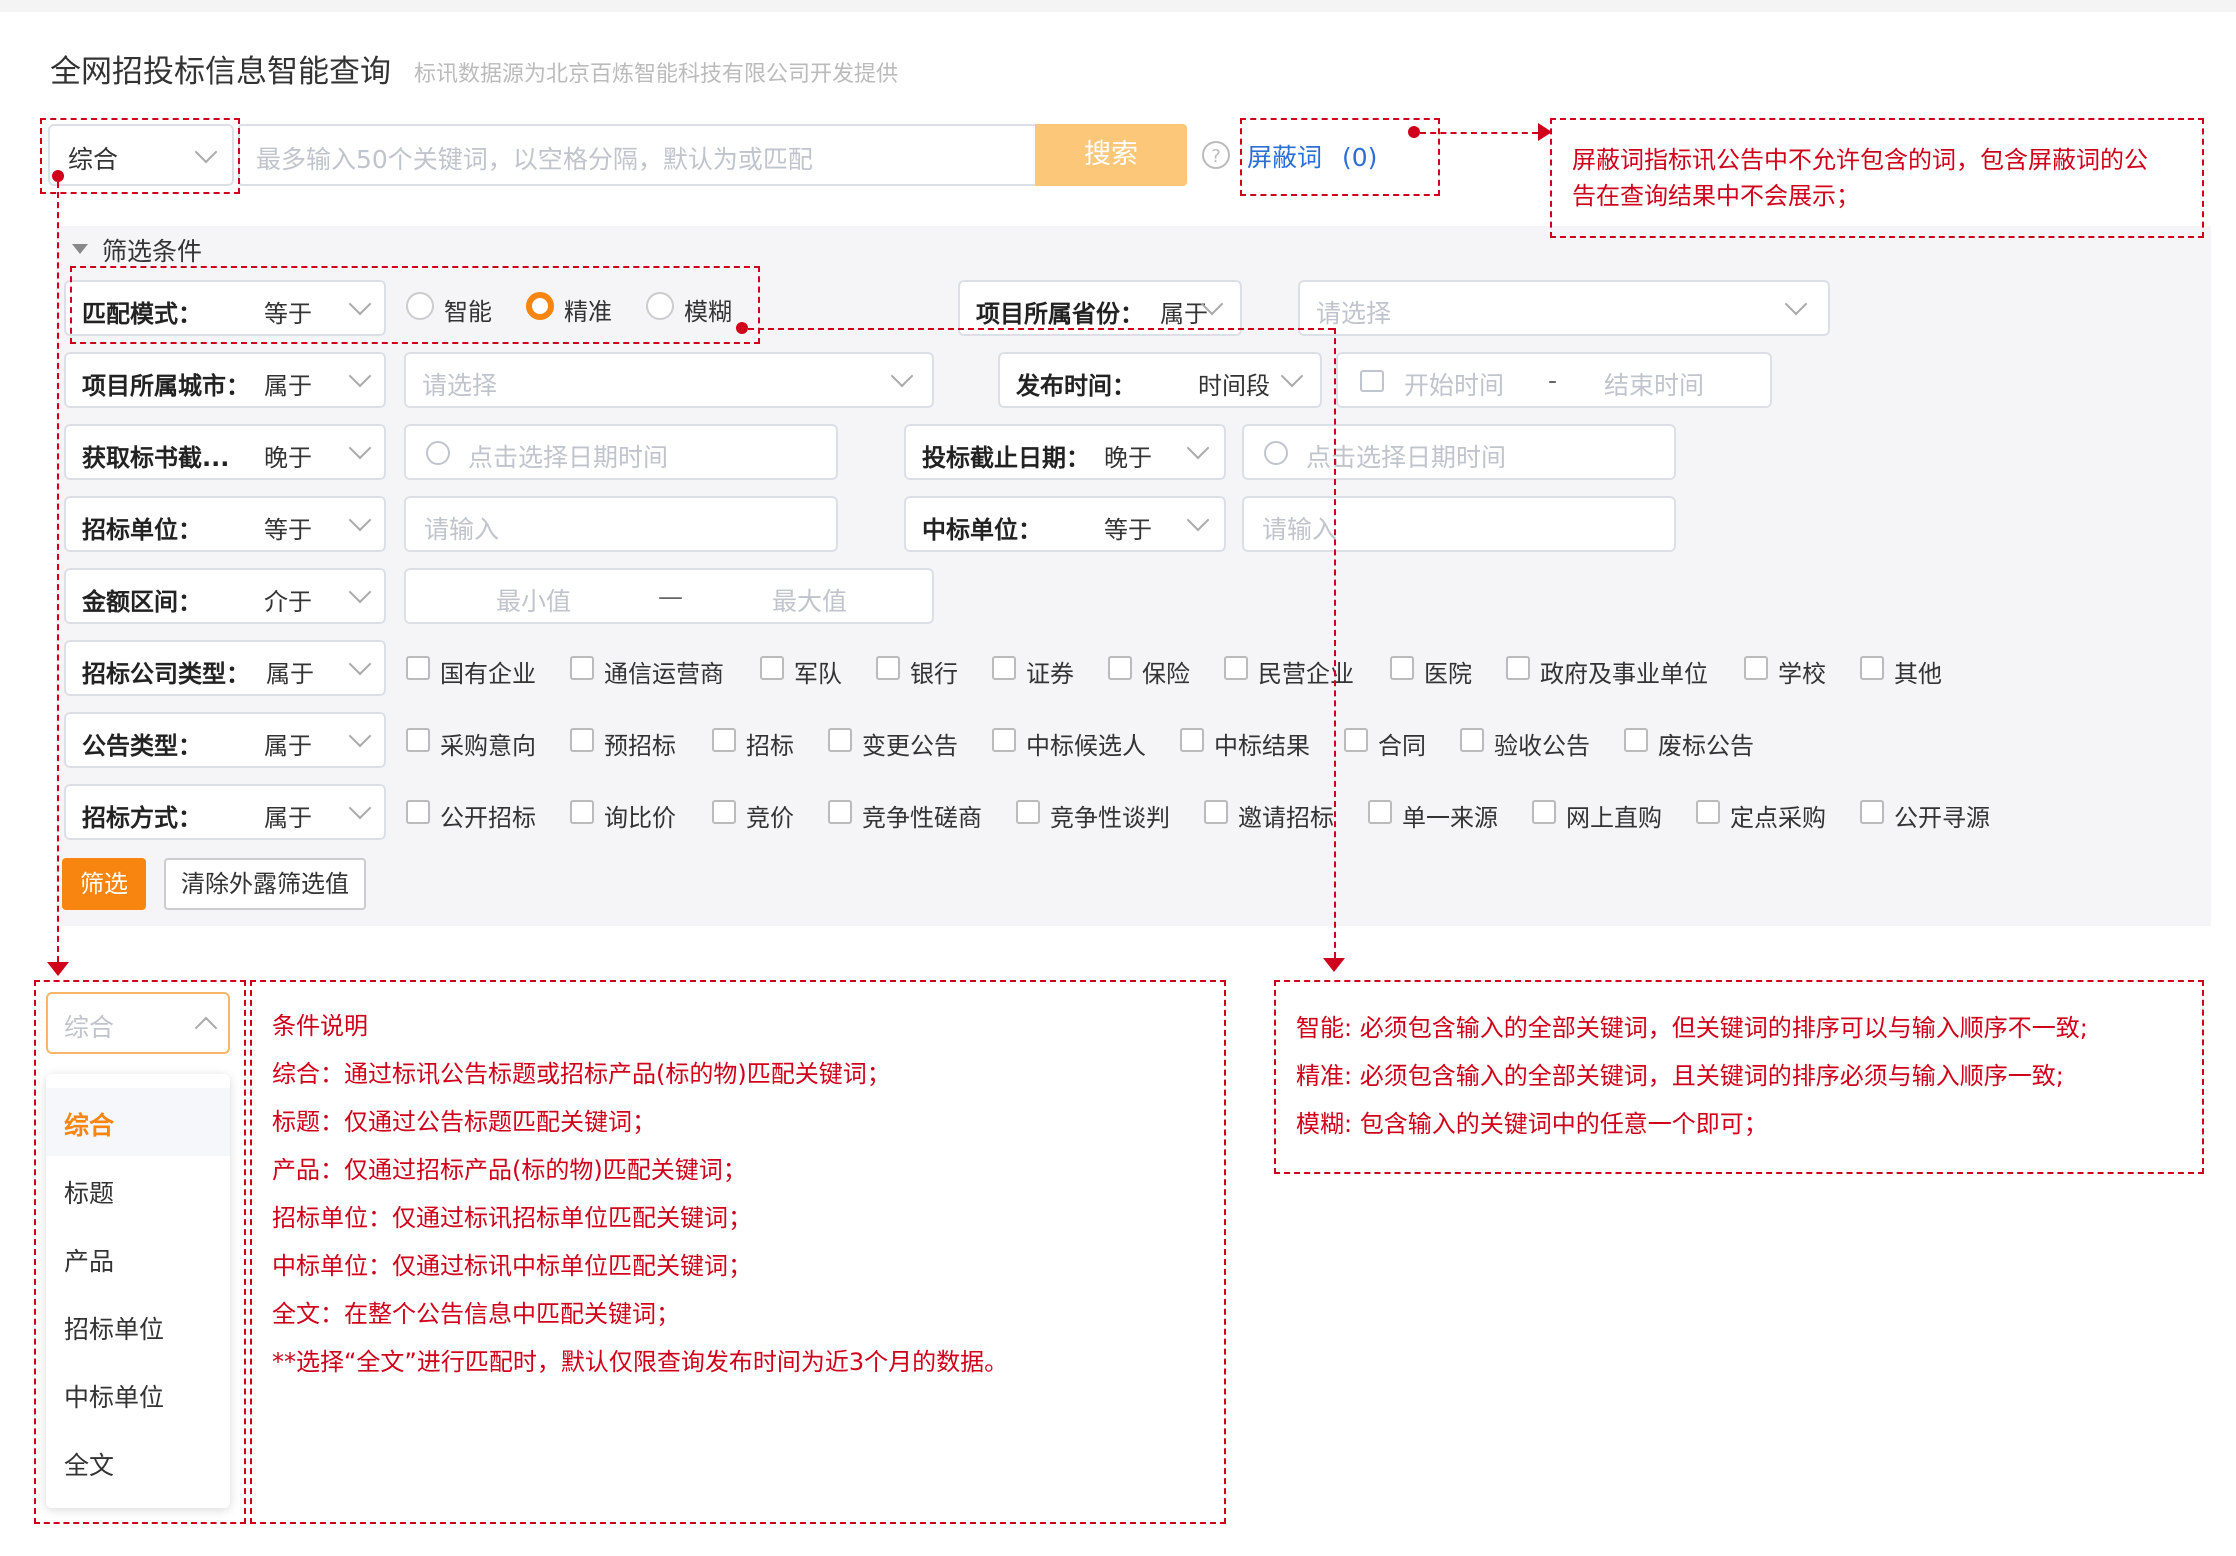 This screenshot has height=1556, width=2236. Describe the element at coordinates (512, 1218) in the screenshot. I see `condition-note-line: 招标单位：仅通过标讯招标单位匹配关键词；` at that location.